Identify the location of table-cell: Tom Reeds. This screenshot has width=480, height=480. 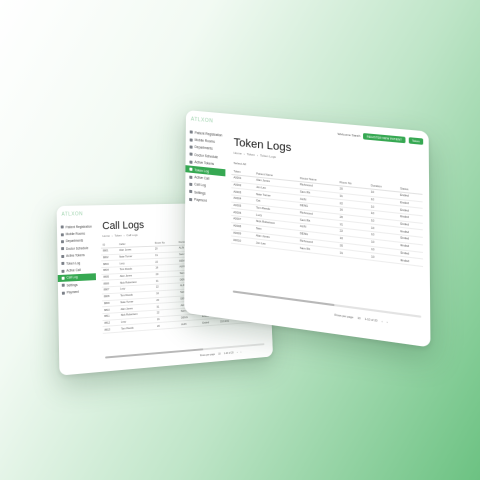
(137, 328).